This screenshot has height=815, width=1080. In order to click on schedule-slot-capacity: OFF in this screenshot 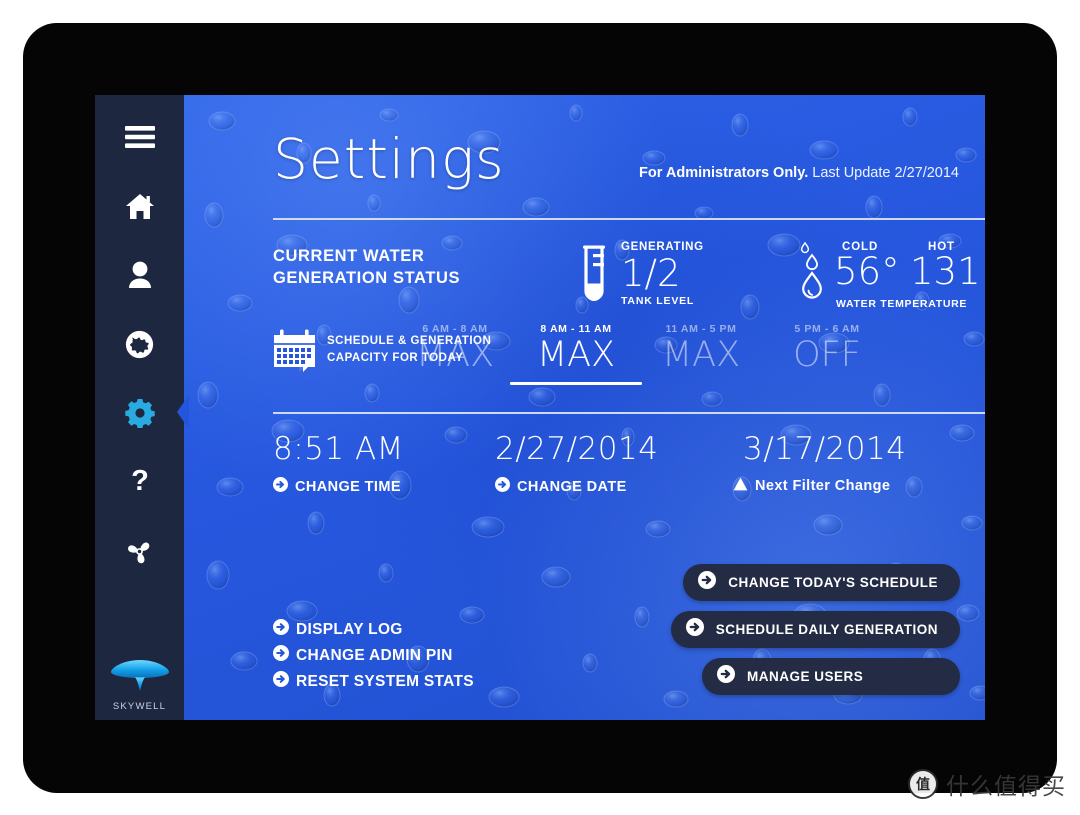, I will do `click(827, 355)`.